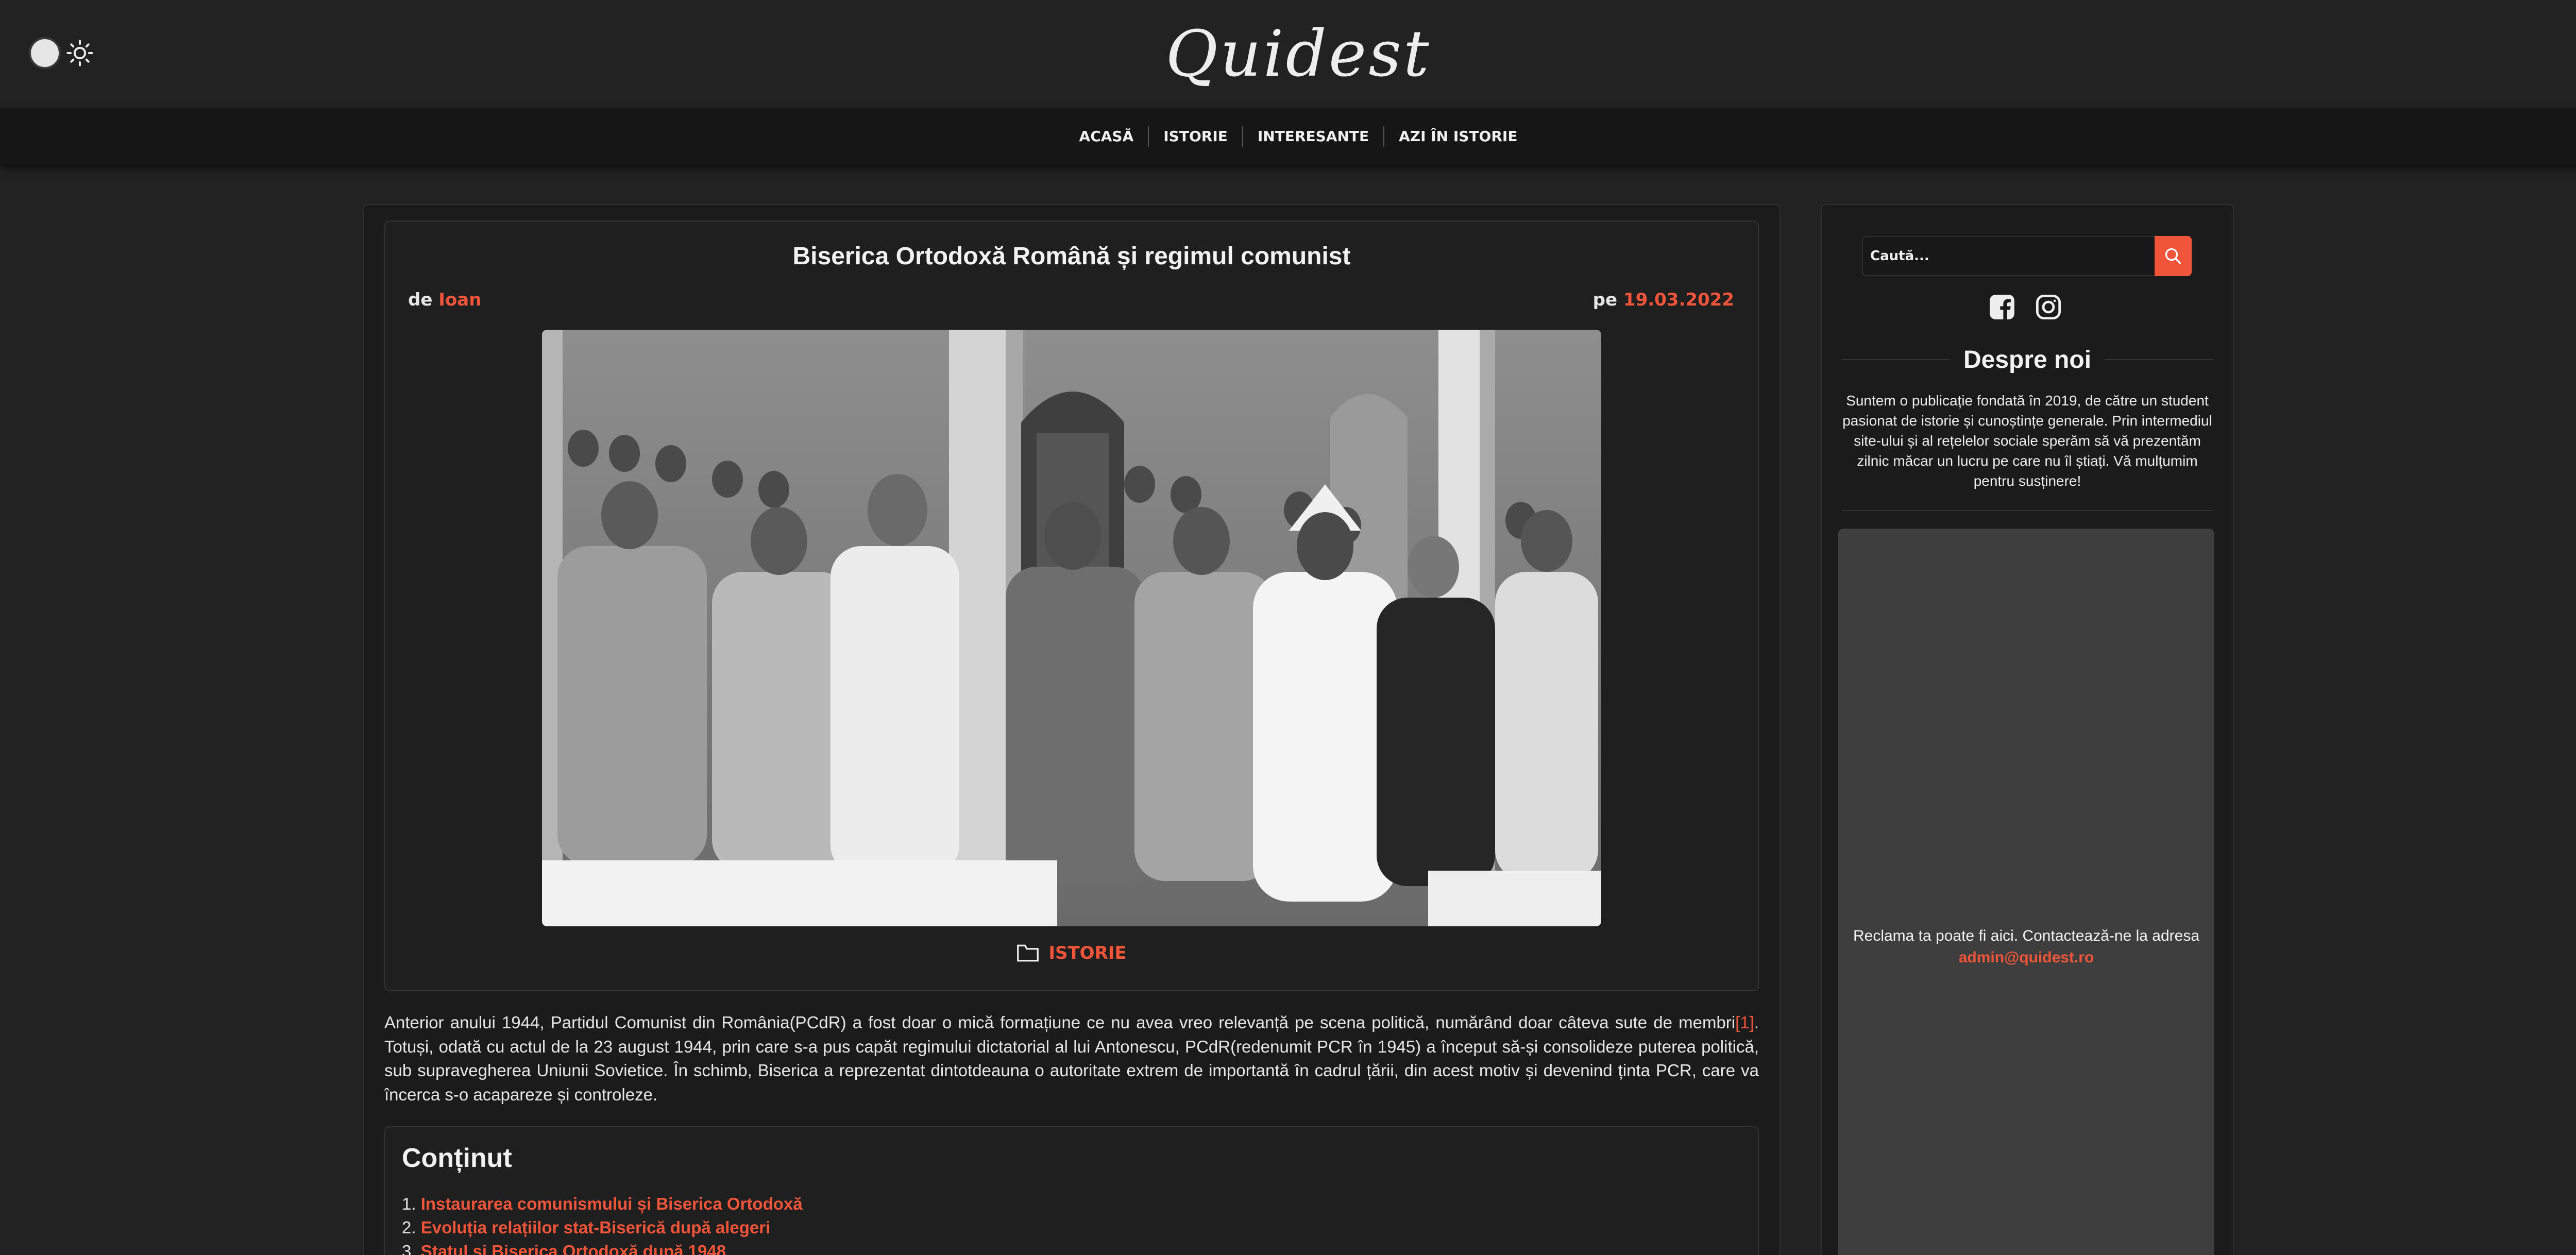 This screenshot has height=1255, width=2576. What do you see at coordinates (409, 1248) in the screenshot?
I see `toc-item-number: 3.` at bounding box center [409, 1248].